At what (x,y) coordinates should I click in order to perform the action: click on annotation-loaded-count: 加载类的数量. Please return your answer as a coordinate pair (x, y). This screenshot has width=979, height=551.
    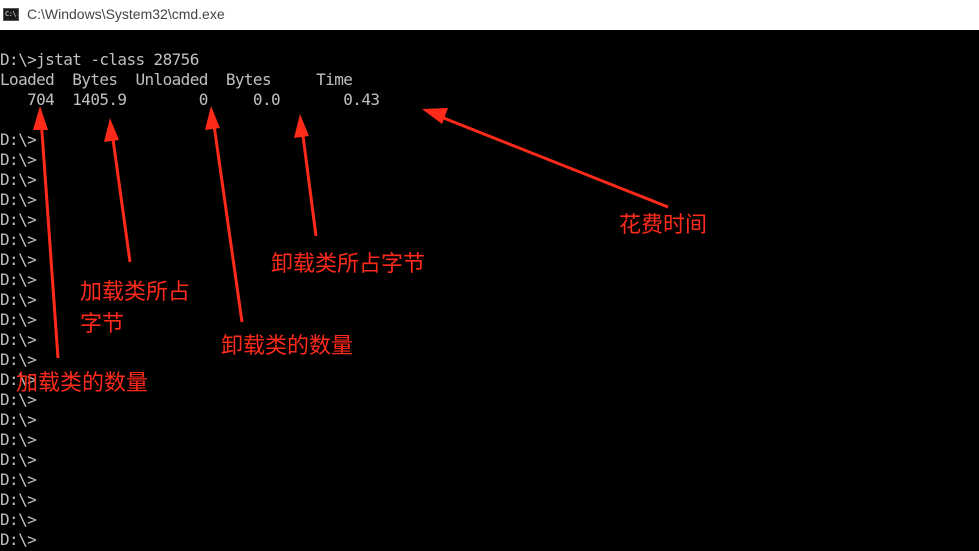
    Looking at the image, I should click on (82, 383).